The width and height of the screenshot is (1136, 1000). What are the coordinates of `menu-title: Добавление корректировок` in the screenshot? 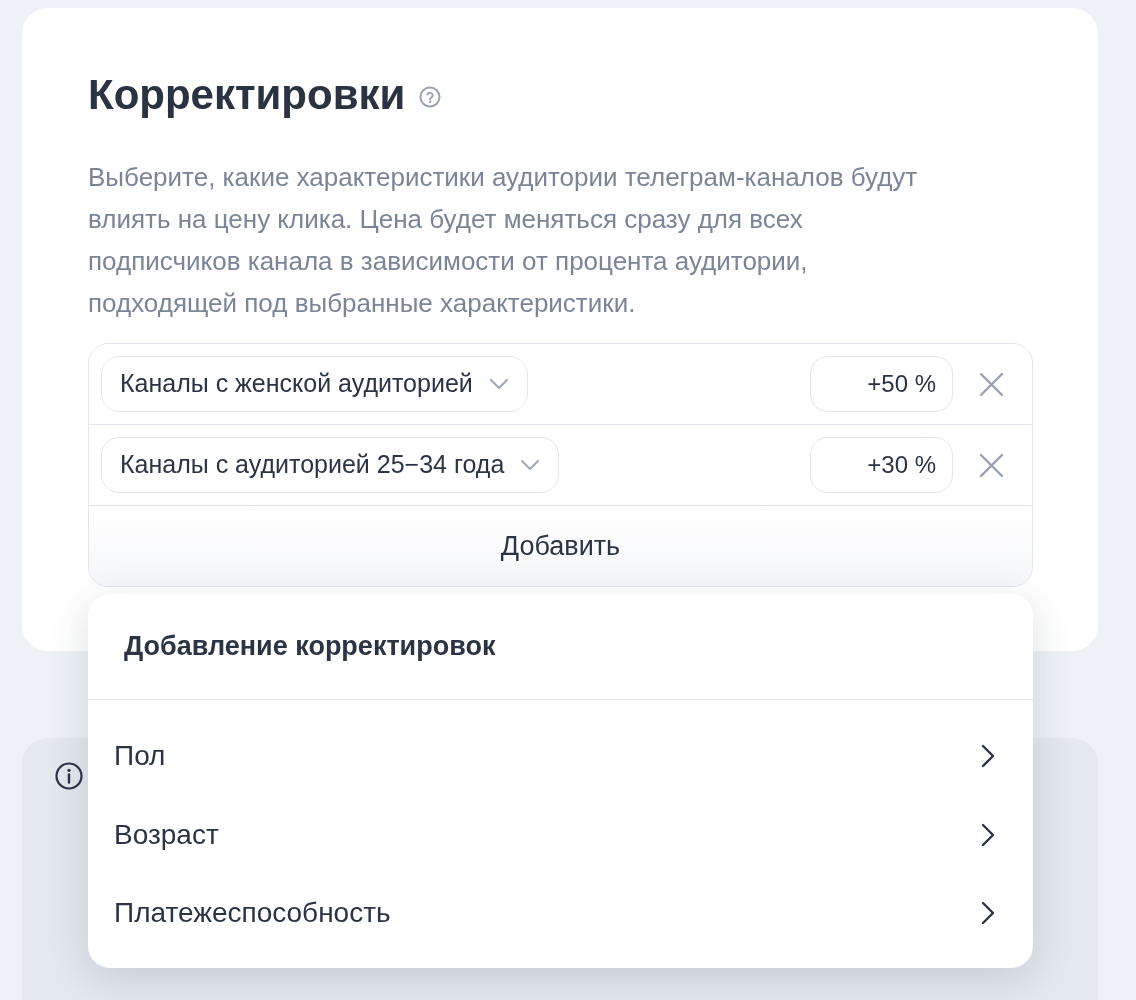 It's located at (310, 647).